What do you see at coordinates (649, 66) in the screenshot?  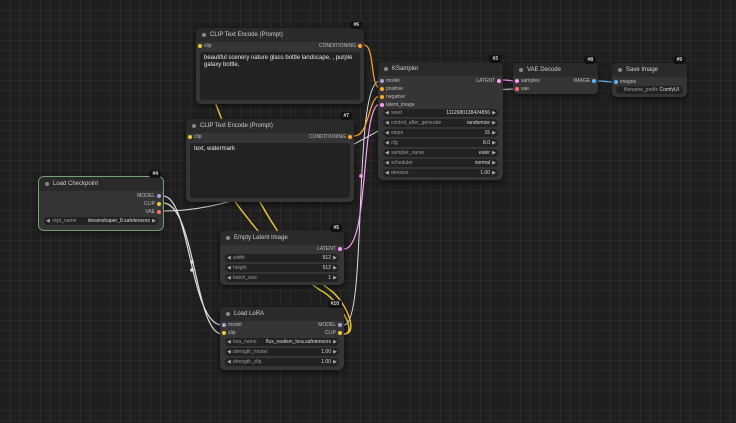 I see `node-header: Save Image #9` at bounding box center [649, 66].